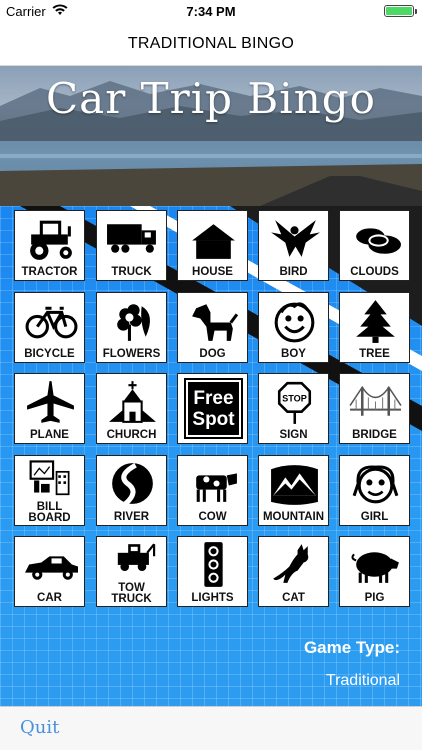  What do you see at coordinates (211, 728) in the screenshot?
I see `bottom-toolbar: Quit` at bounding box center [211, 728].